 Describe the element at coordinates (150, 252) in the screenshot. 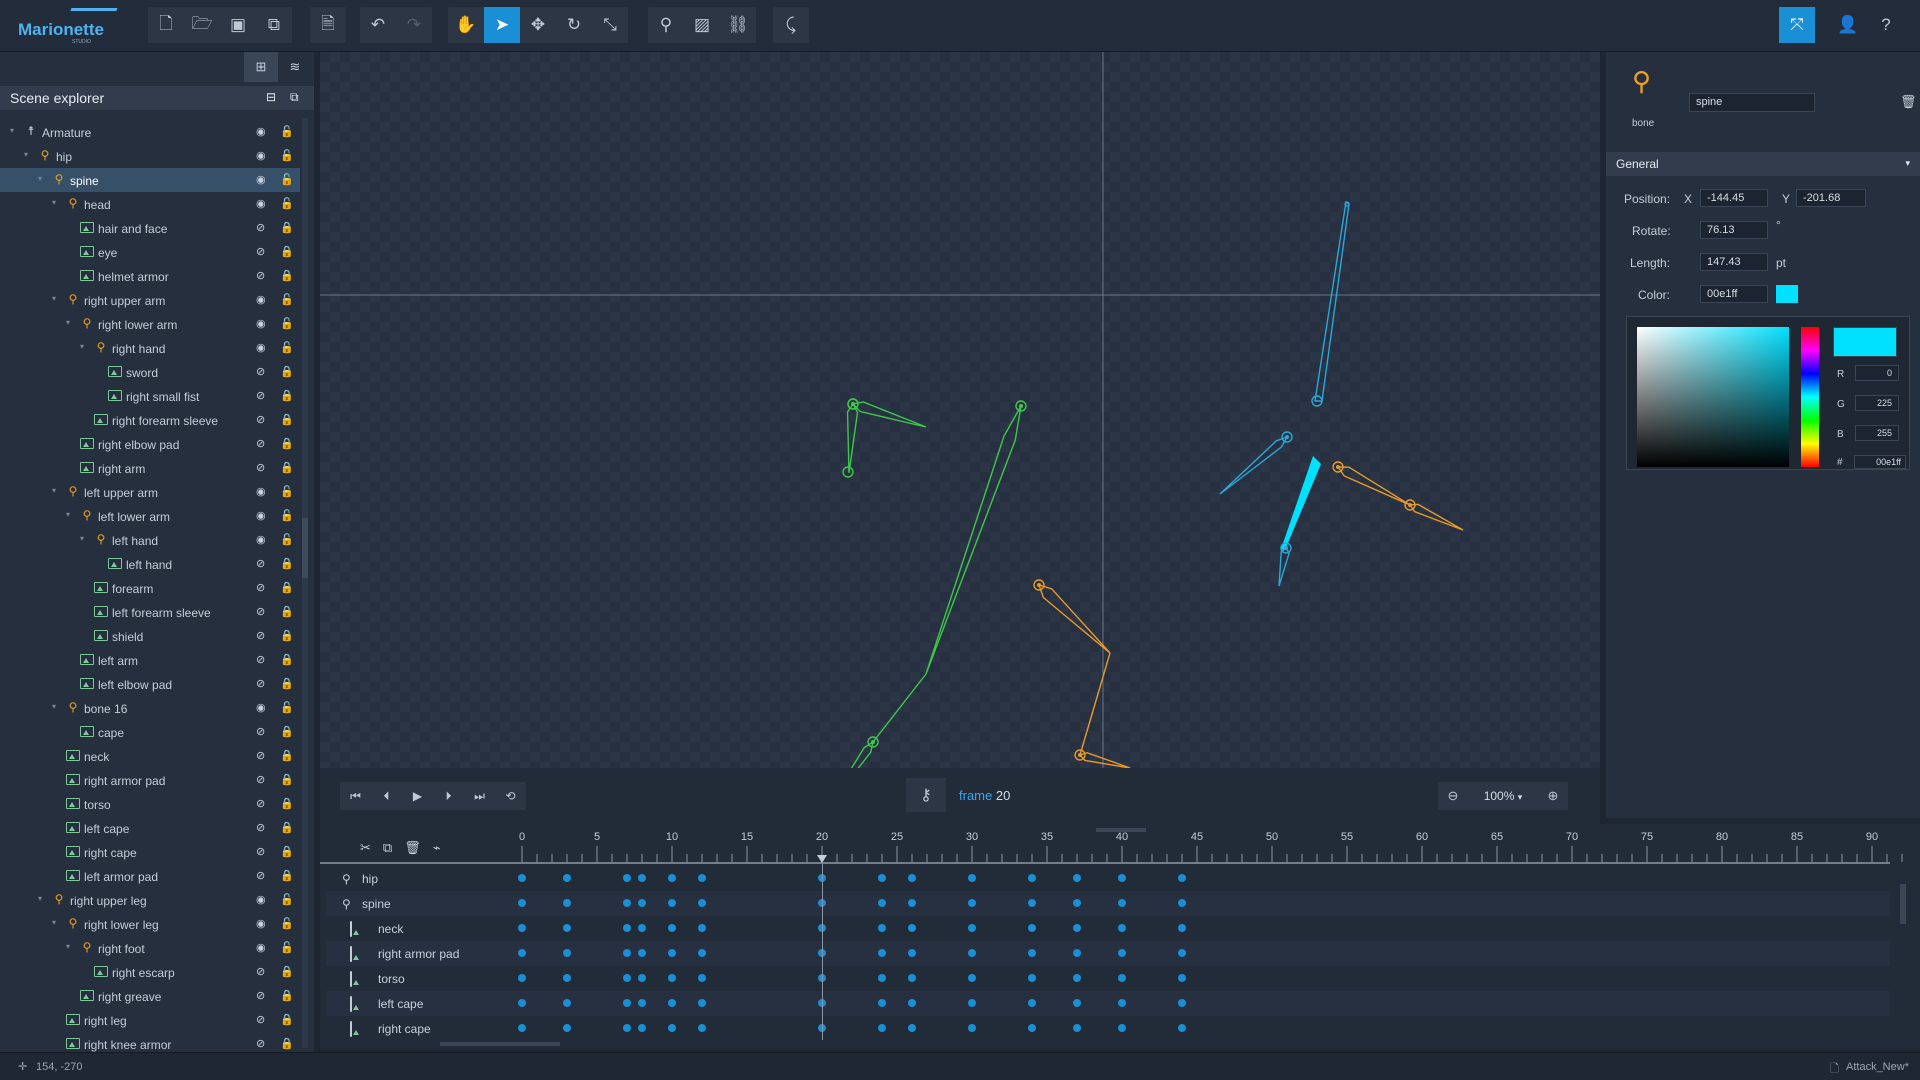

I see `tree-item: eye ⊘ 🔒` at that location.